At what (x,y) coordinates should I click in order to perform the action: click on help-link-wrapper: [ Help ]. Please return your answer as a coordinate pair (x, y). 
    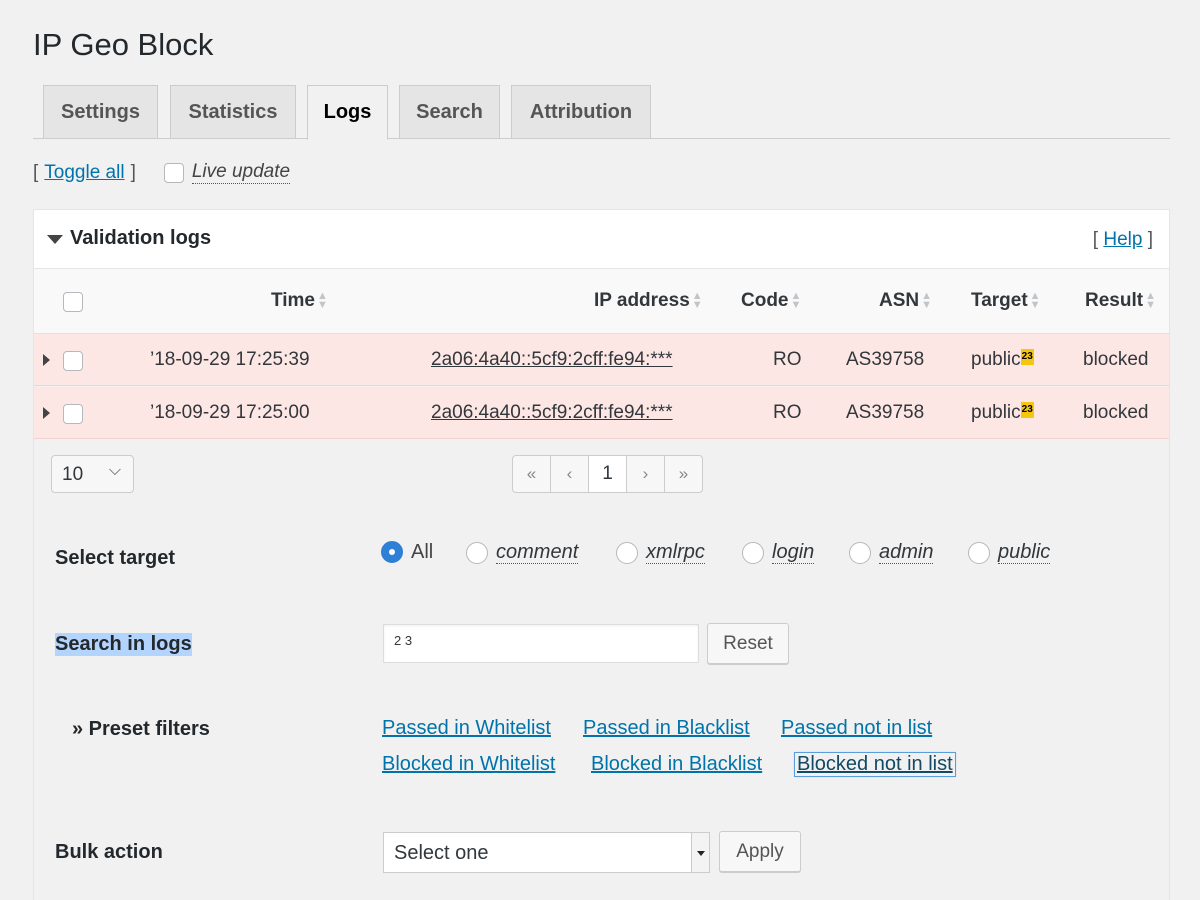
    Looking at the image, I should click on (1123, 240).